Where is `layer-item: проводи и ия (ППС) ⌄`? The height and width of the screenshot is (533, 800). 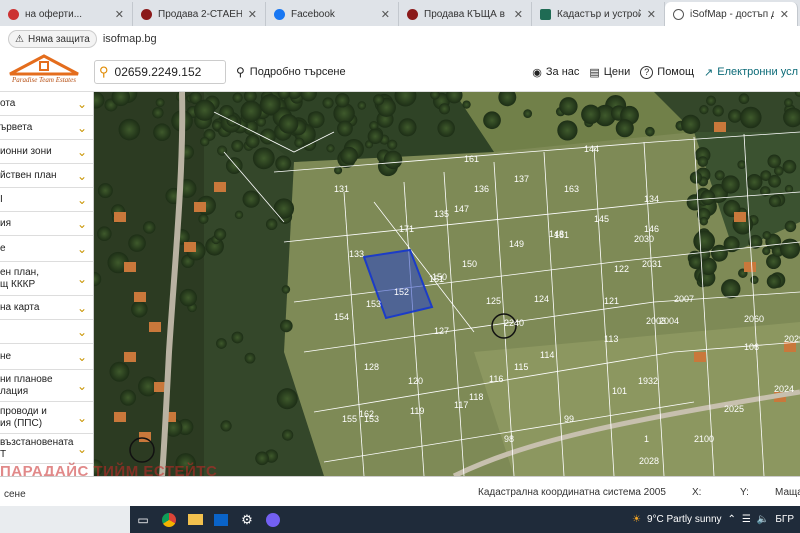
layer-item: проводи и ия (ППС) ⌄ is located at coordinates (46, 418).